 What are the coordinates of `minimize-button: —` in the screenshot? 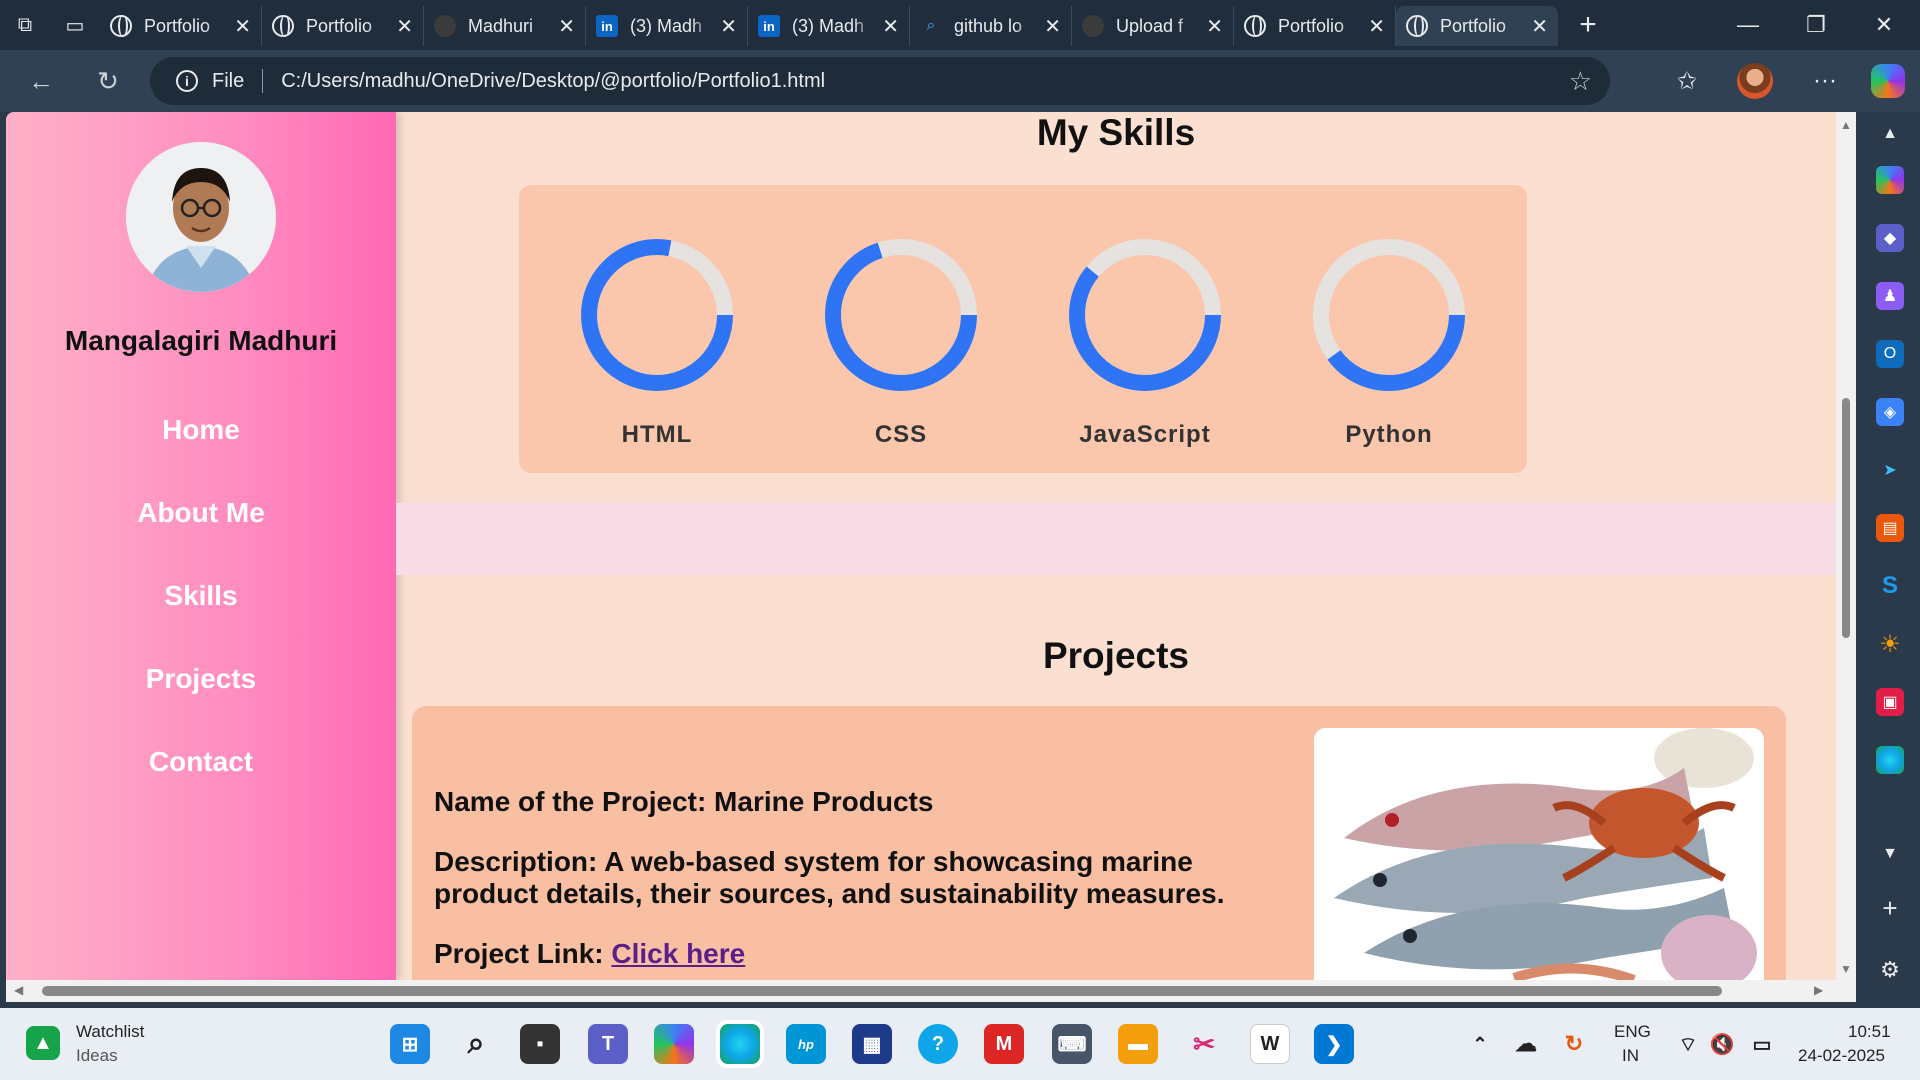 It's located at (1748, 25).